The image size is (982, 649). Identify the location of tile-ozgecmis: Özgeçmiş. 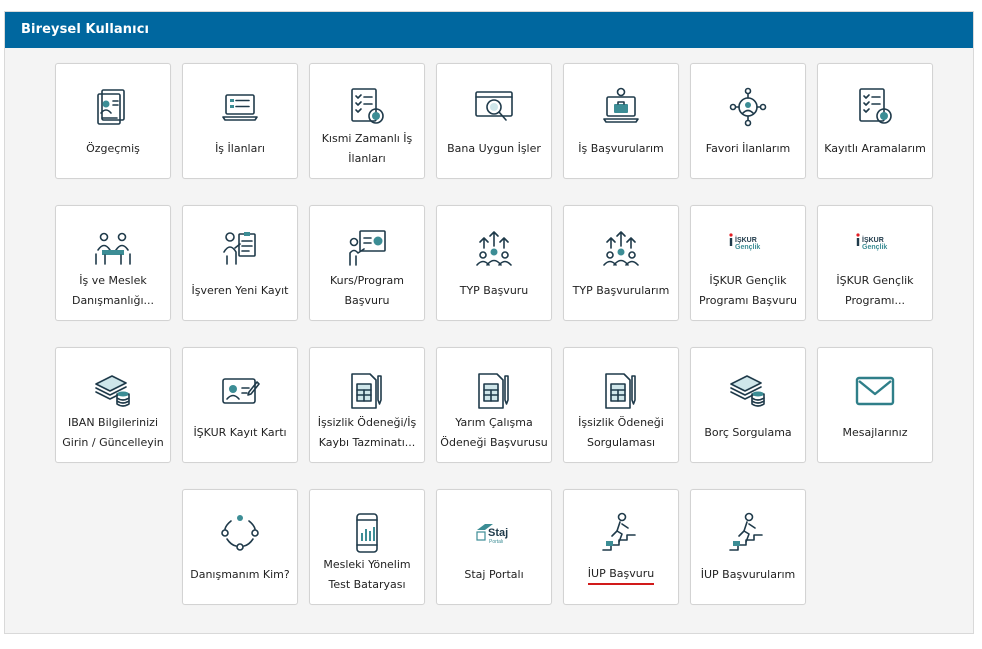
(113, 121).